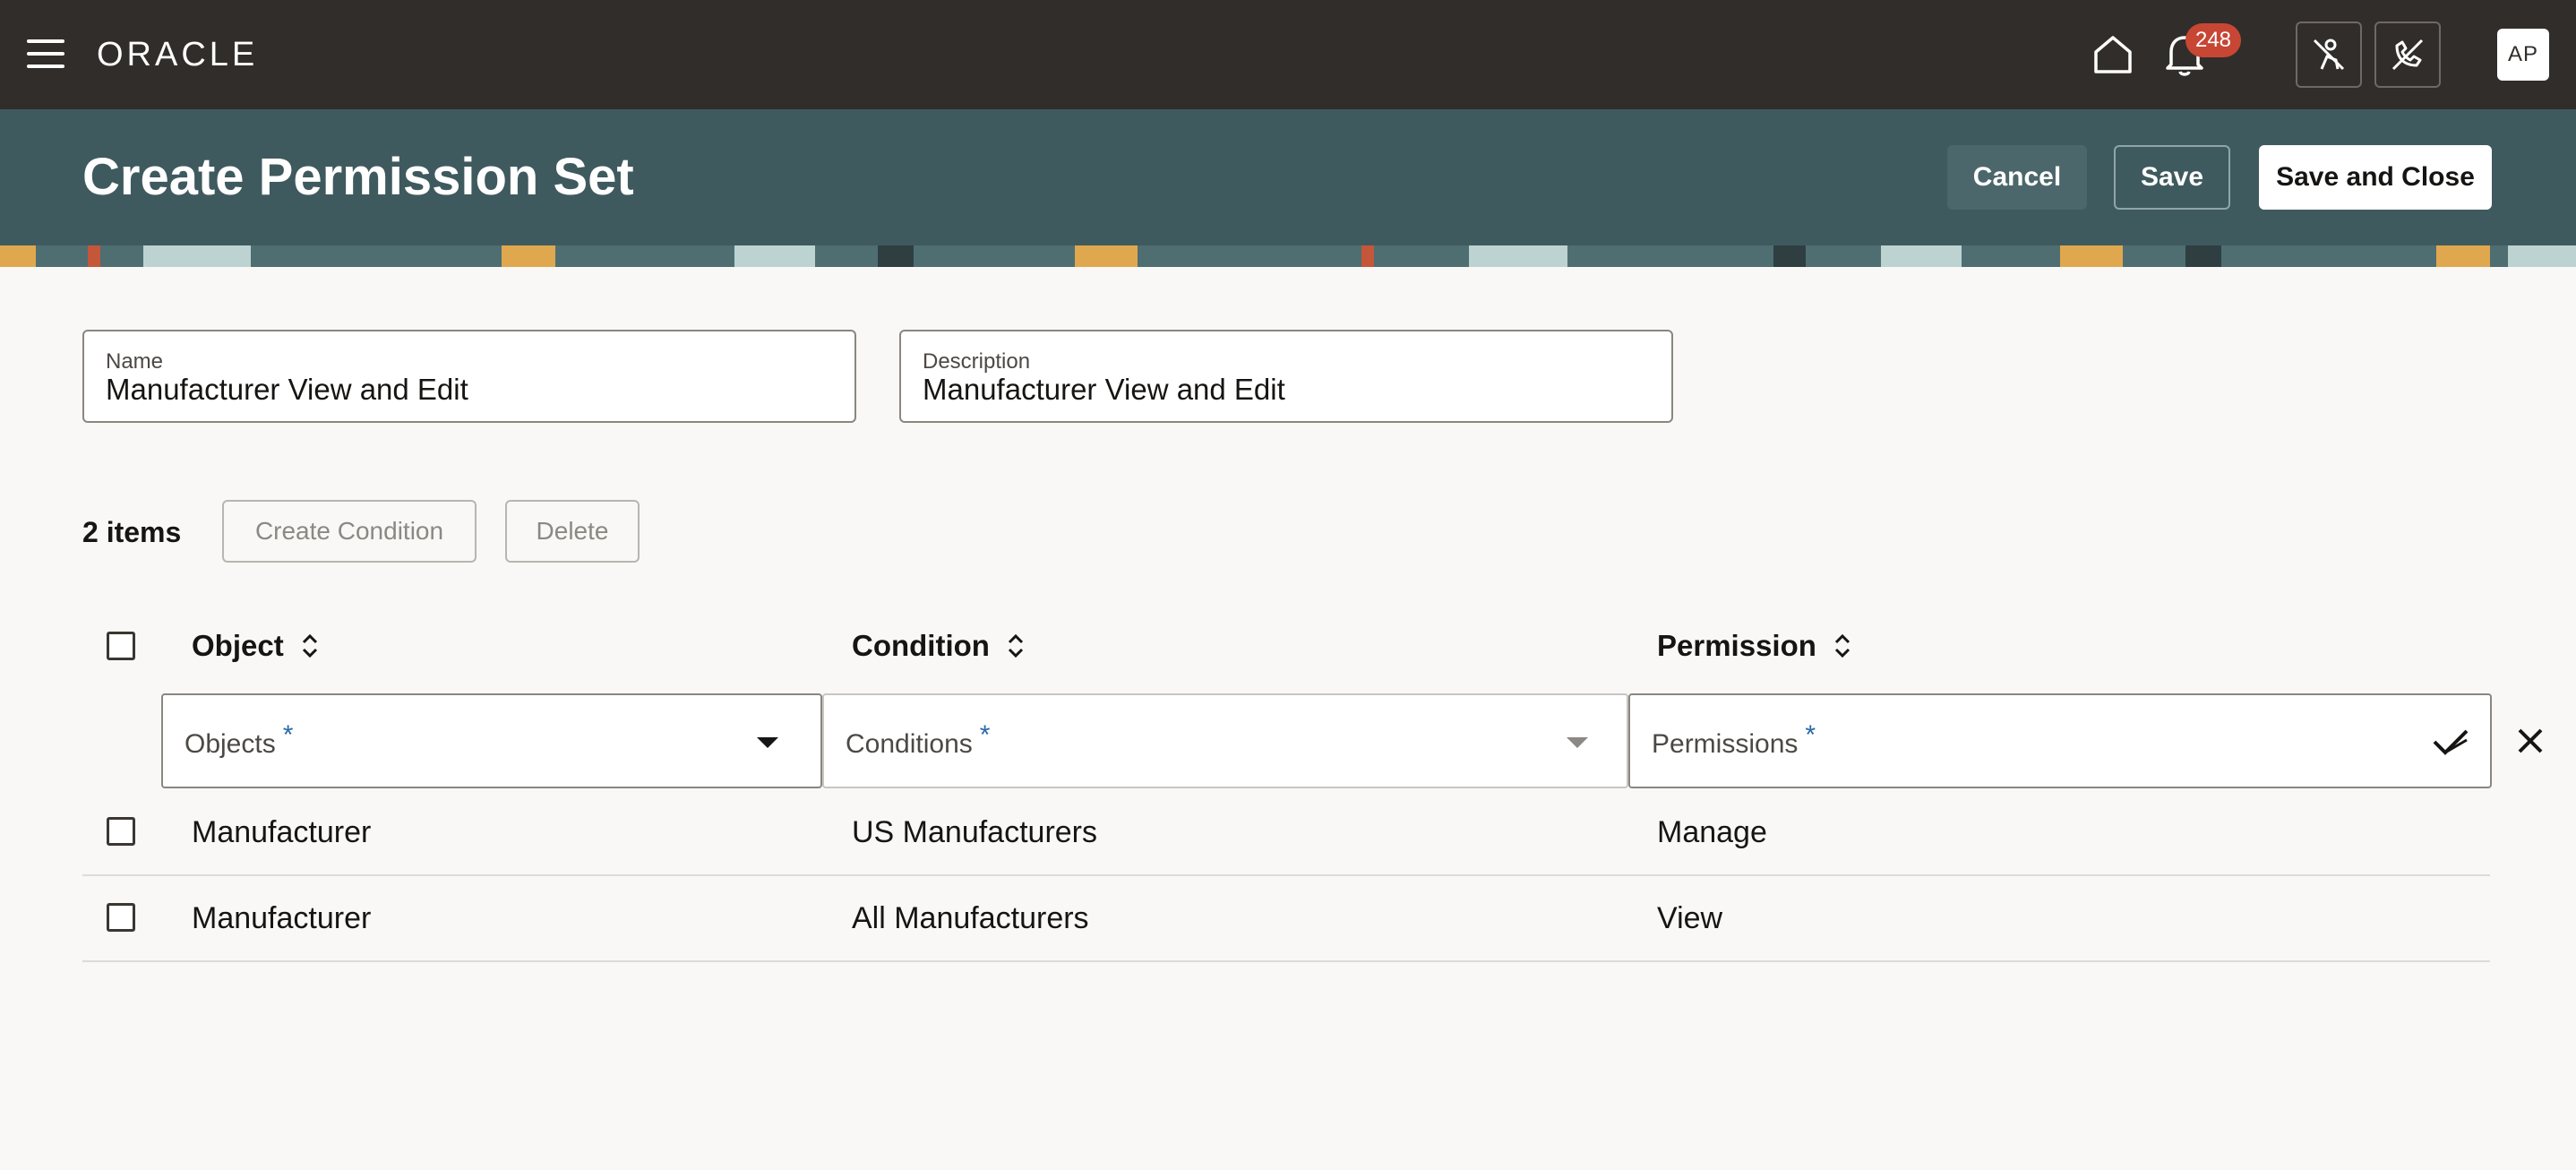 The height and width of the screenshot is (1170, 2576). What do you see at coordinates (1286, 833) in the screenshot?
I see `table-row: Manufacturer US Manufacturers Manage` at bounding box center [1286, 833].